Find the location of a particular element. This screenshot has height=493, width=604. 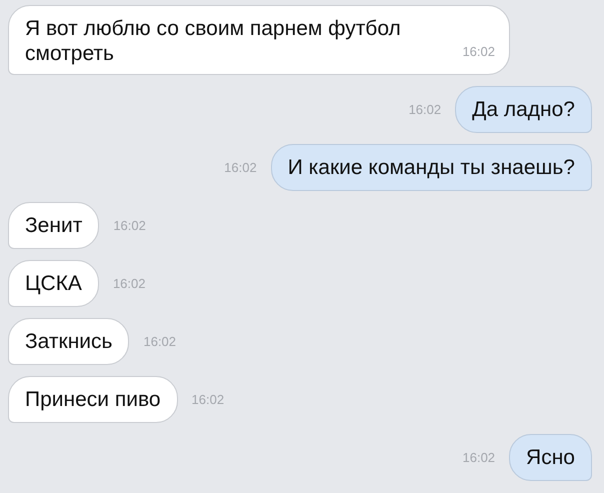

message-bubble: Зенит is located at coordinates (54, 225).